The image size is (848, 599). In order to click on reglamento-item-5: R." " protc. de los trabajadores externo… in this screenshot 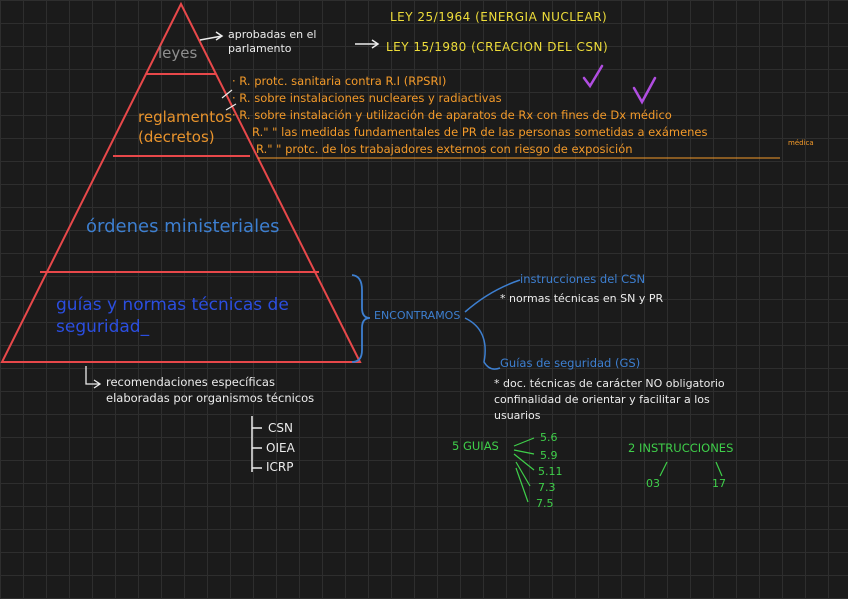, I will do `click(444, 149)`.